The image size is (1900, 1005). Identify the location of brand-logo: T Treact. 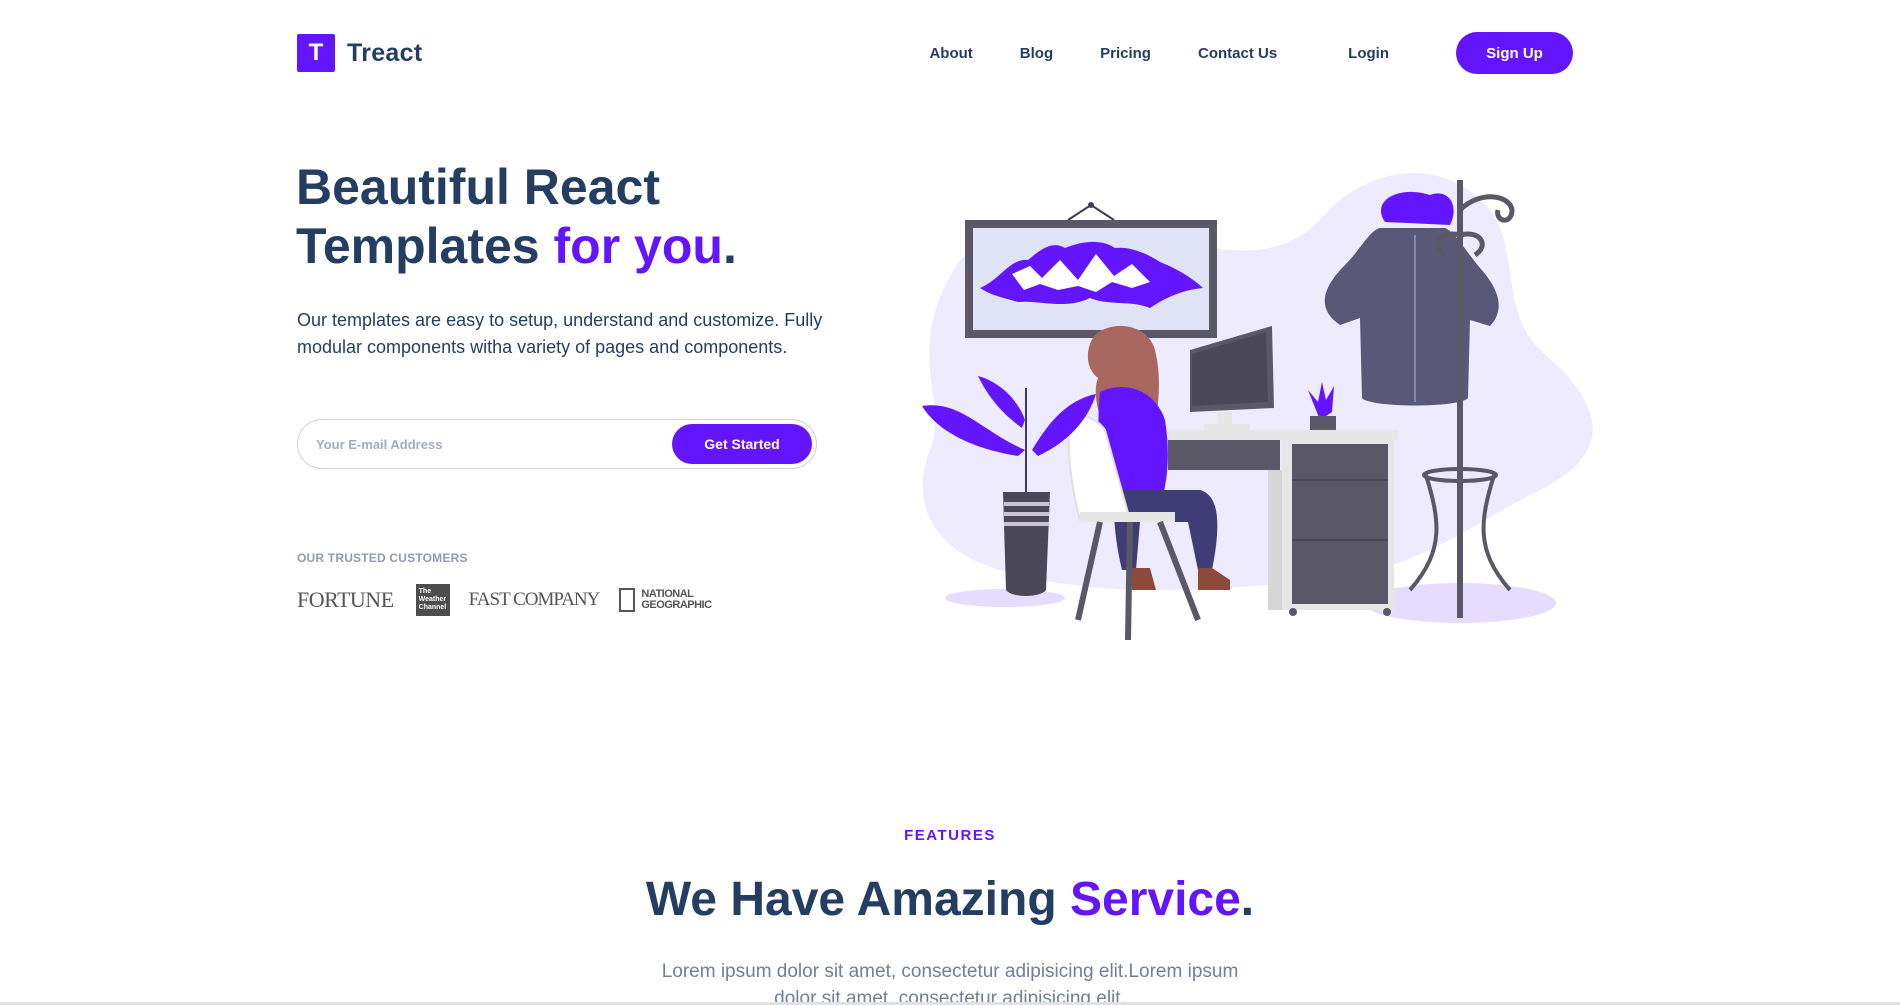
(359, 53).